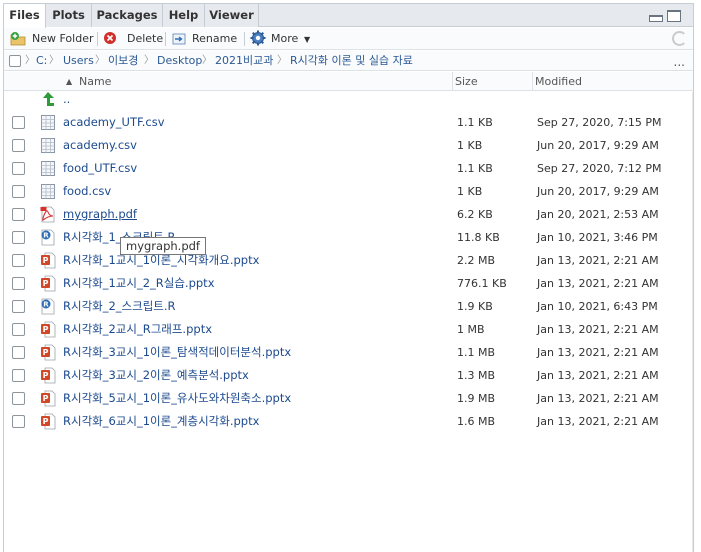  What do you see at coordinates (18, 39) in the screenshot?
I see `new-folder-icon` at bounding box center [18, 39].